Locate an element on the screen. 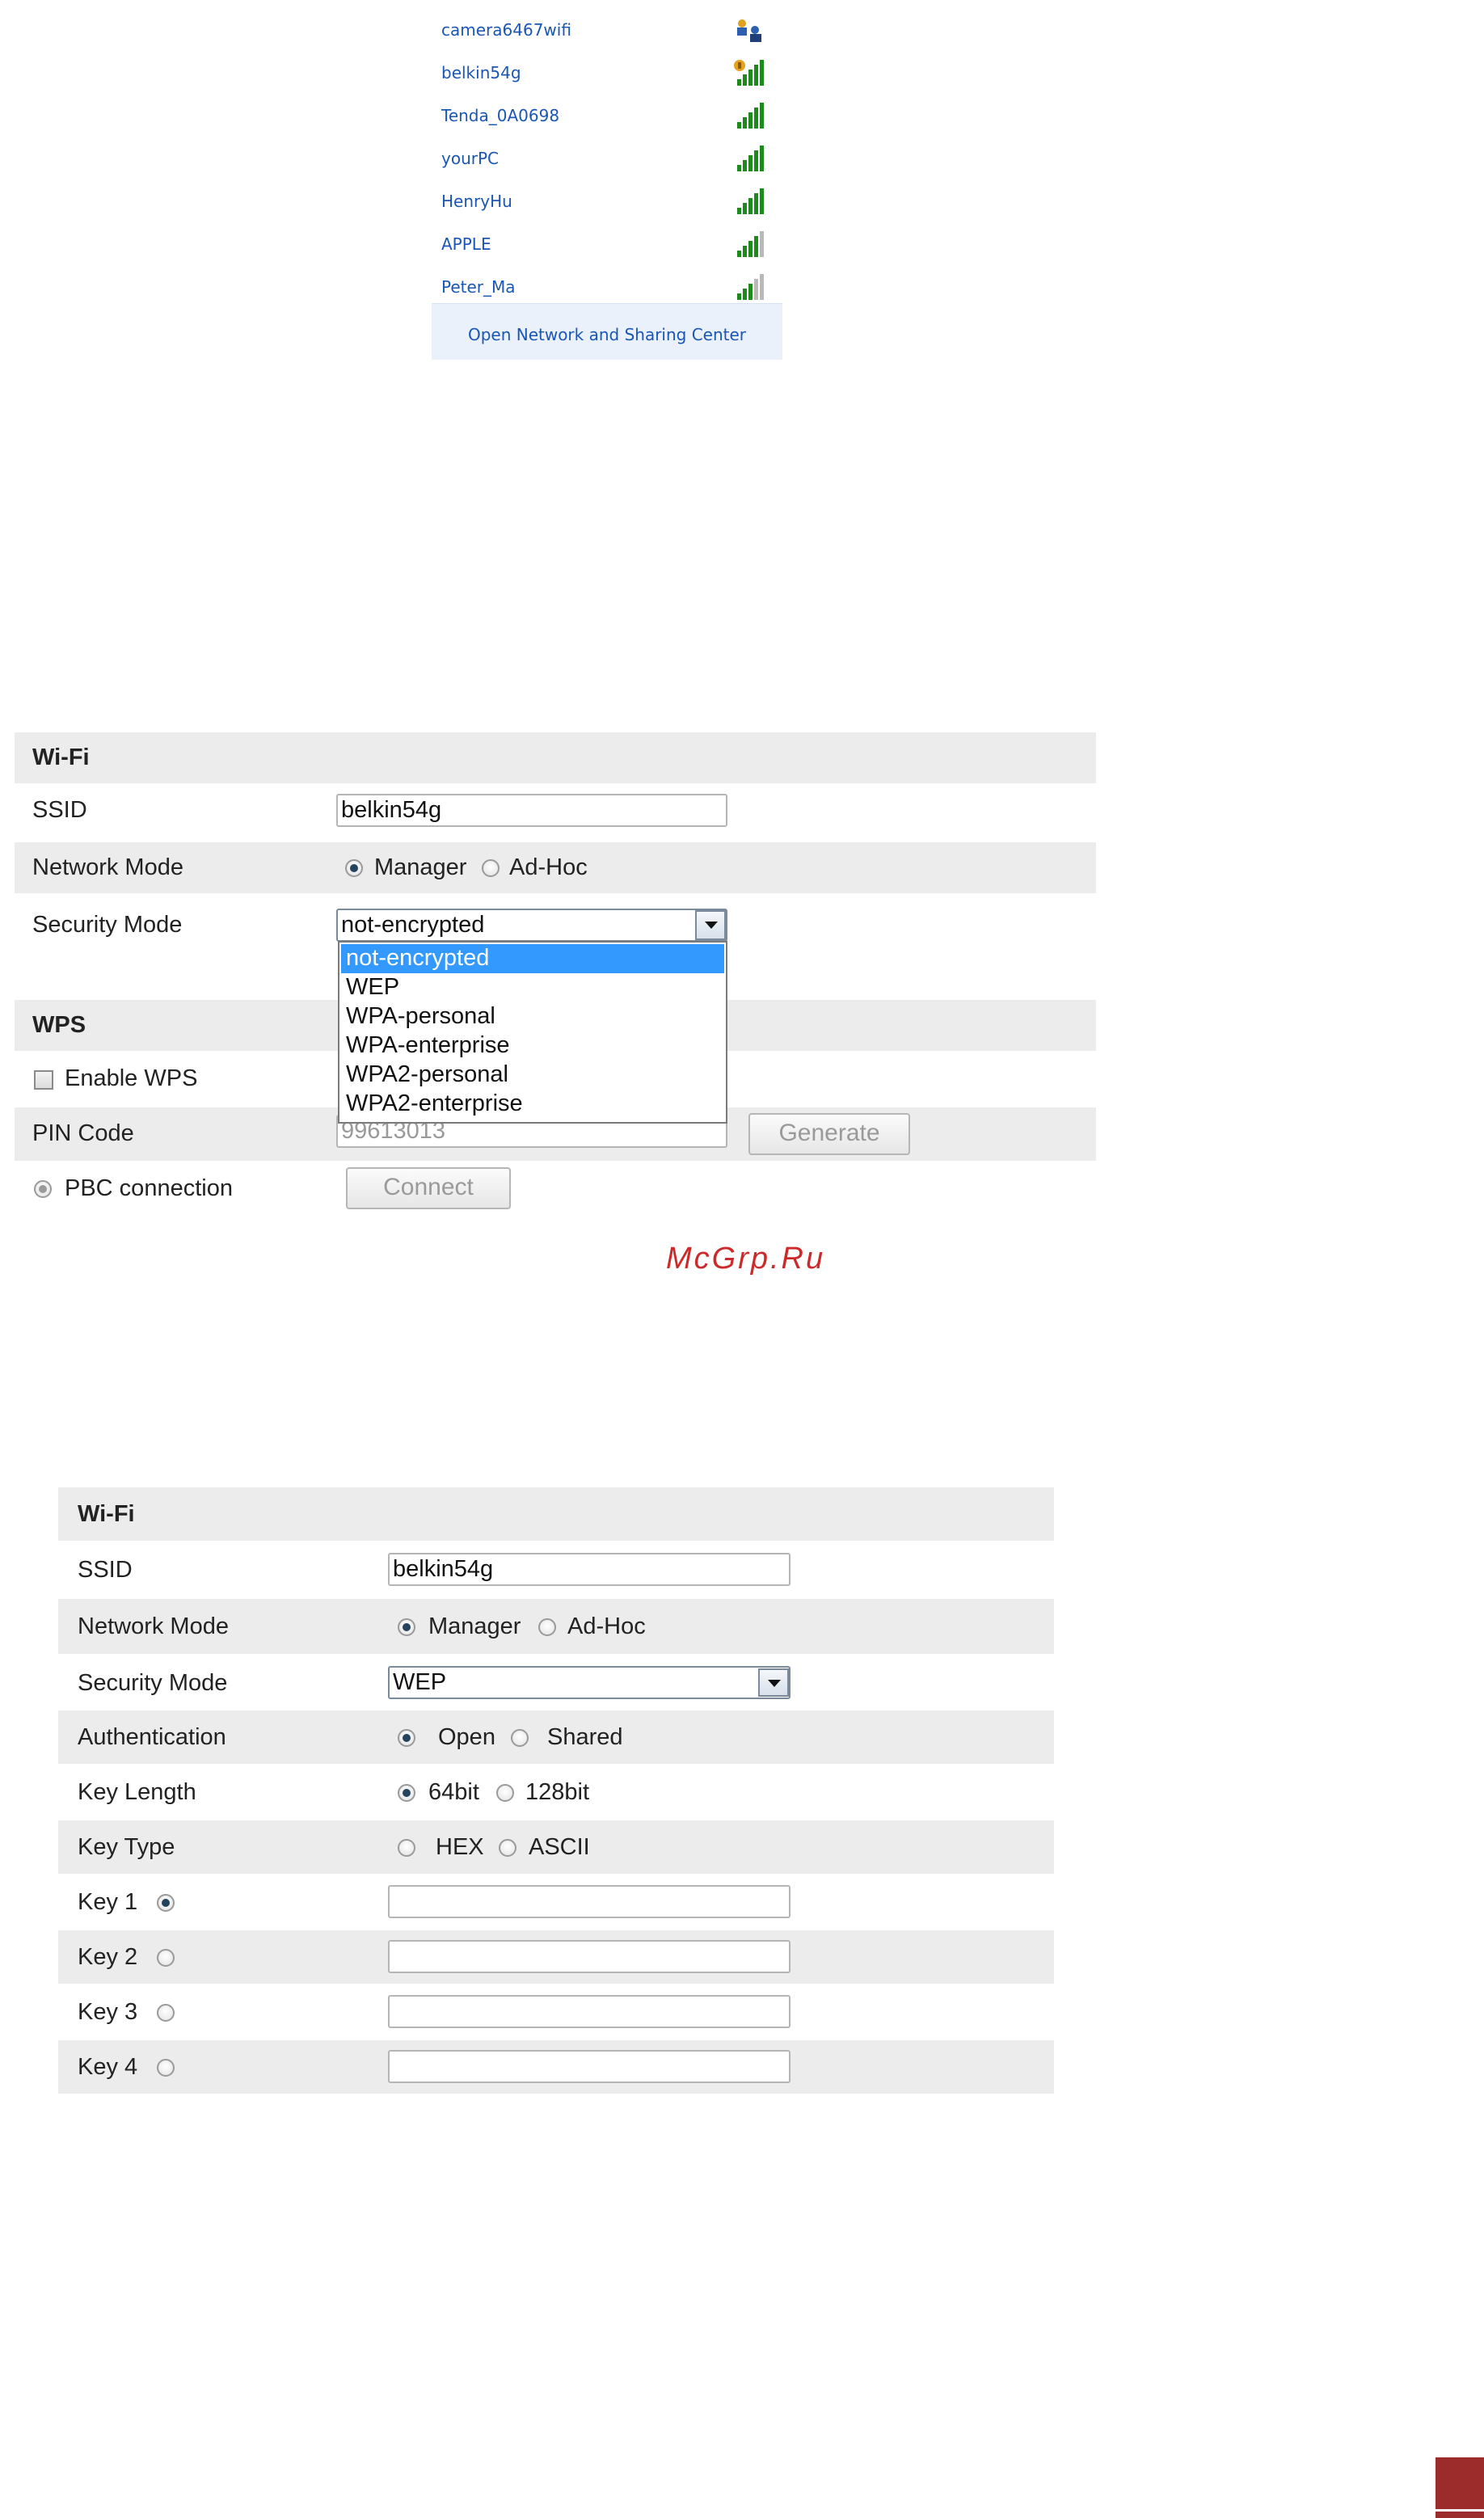 This screenshot has width=1484, height=2518. authentication-row: Authentication Open Shared is located at coordinates (556, 1737).